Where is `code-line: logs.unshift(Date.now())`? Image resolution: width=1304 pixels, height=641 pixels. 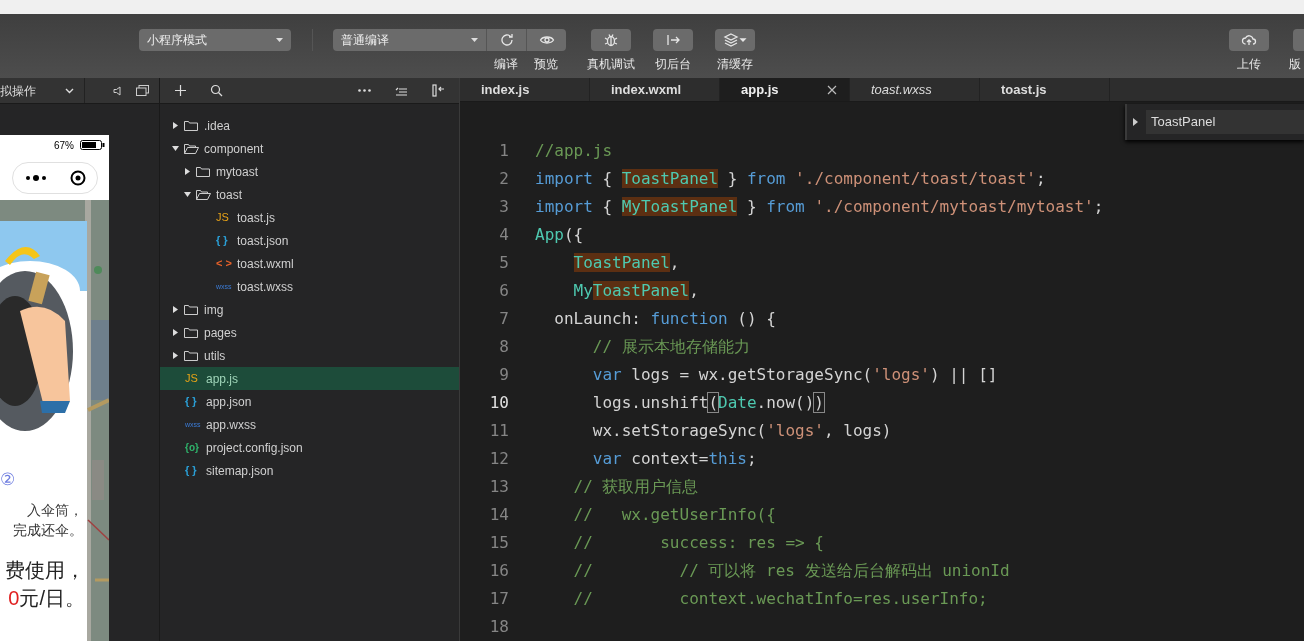 code-line: logs.unshift(Date.now()) is located at coordinates (707, 403).